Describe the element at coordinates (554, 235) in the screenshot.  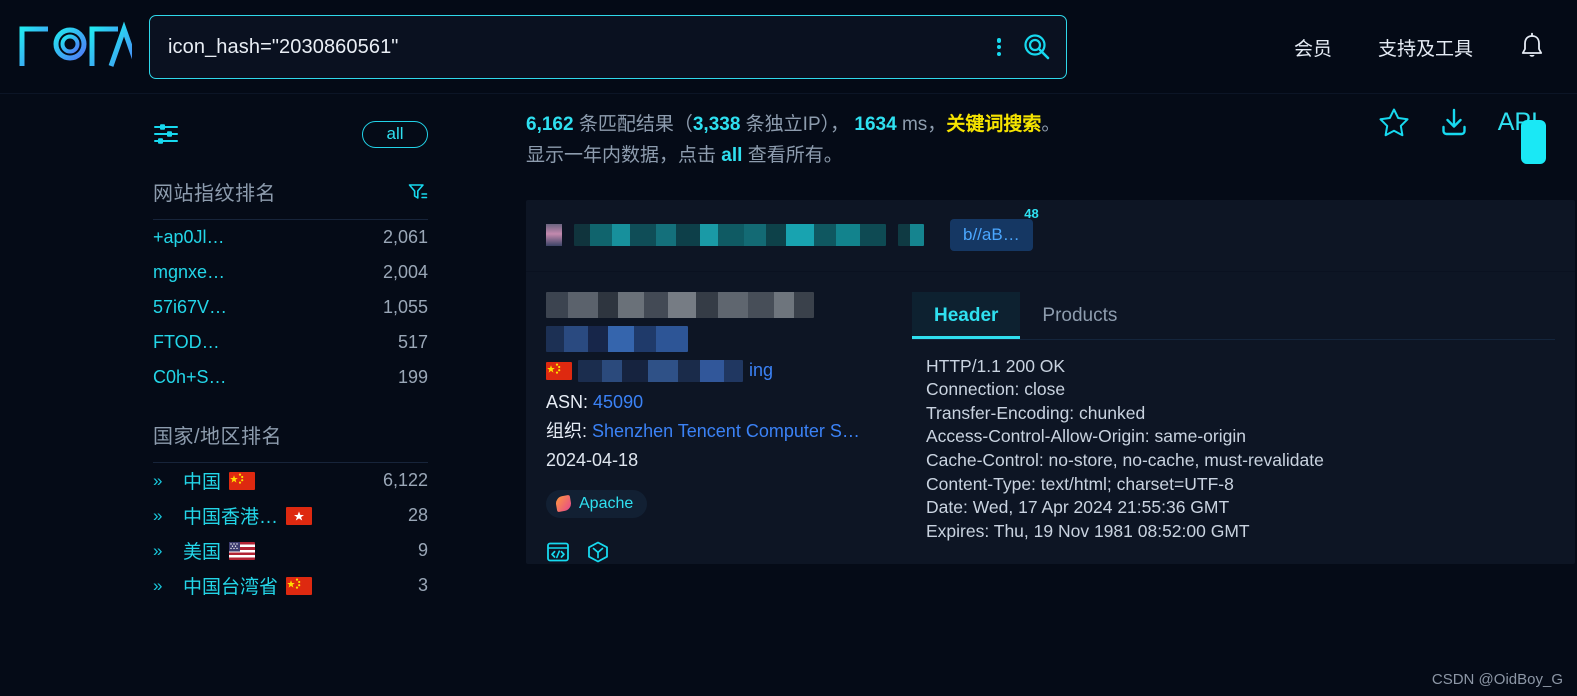
I see `site-favicon` at that location.